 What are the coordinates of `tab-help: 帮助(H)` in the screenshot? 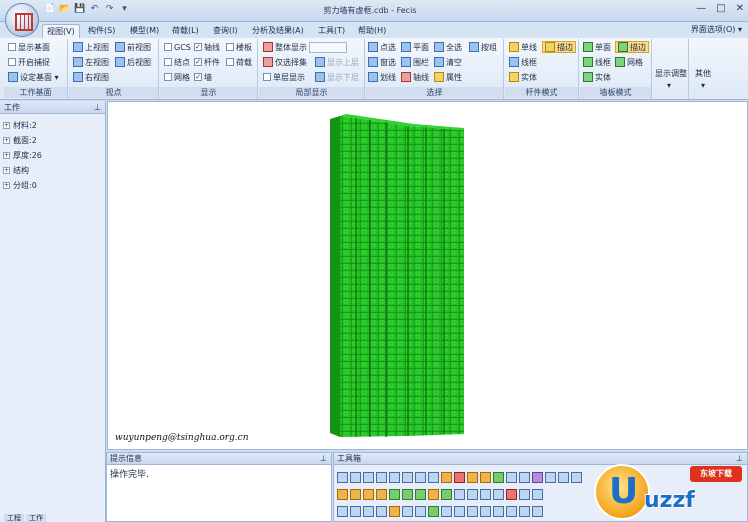 It's located at (372, 31).